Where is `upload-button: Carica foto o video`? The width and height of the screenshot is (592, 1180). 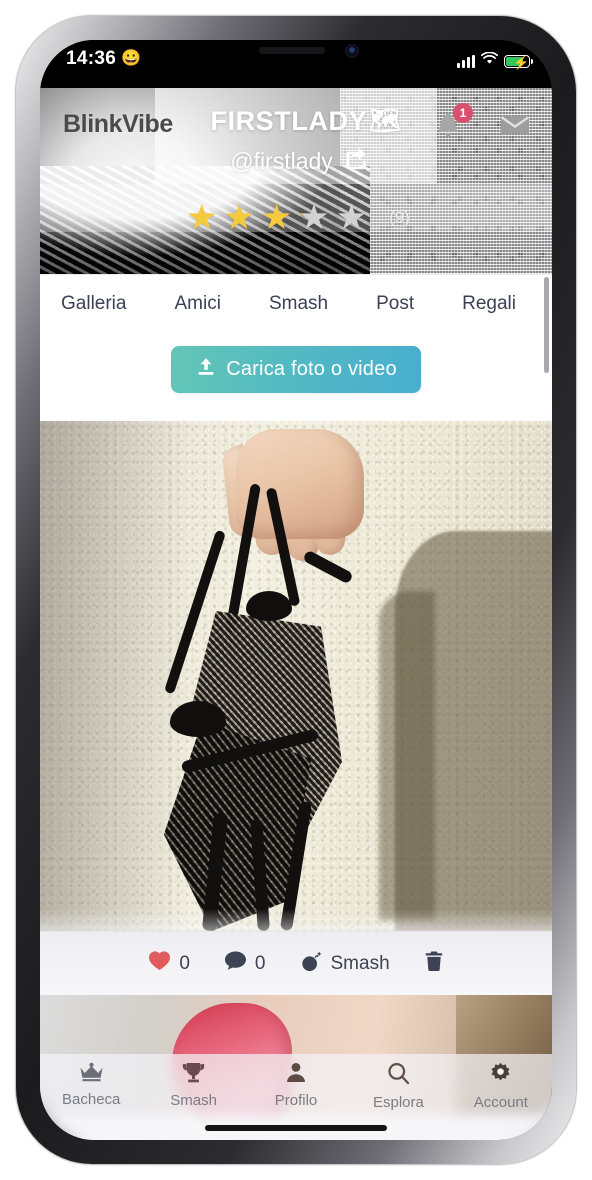
upload-button: Carica foto o video is located at coordinates (296, 369).